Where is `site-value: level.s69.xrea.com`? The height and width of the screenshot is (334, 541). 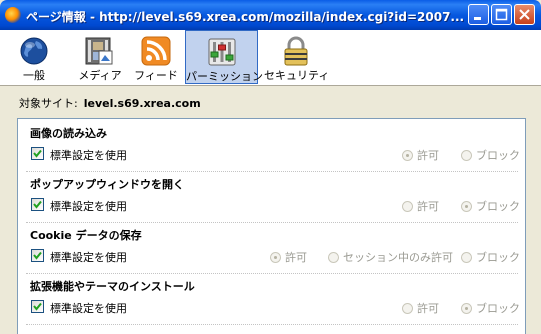 site-value: level.s69.xrea.com is located at coordinates (142, 103).